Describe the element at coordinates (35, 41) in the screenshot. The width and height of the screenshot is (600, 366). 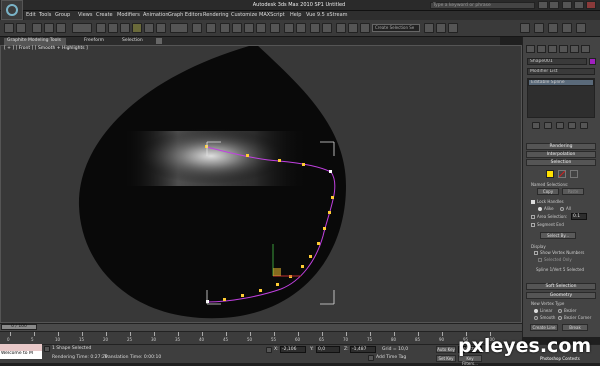
I see `tab-graphite-modeling-tools: Graphite Modeling Tools` at that location.